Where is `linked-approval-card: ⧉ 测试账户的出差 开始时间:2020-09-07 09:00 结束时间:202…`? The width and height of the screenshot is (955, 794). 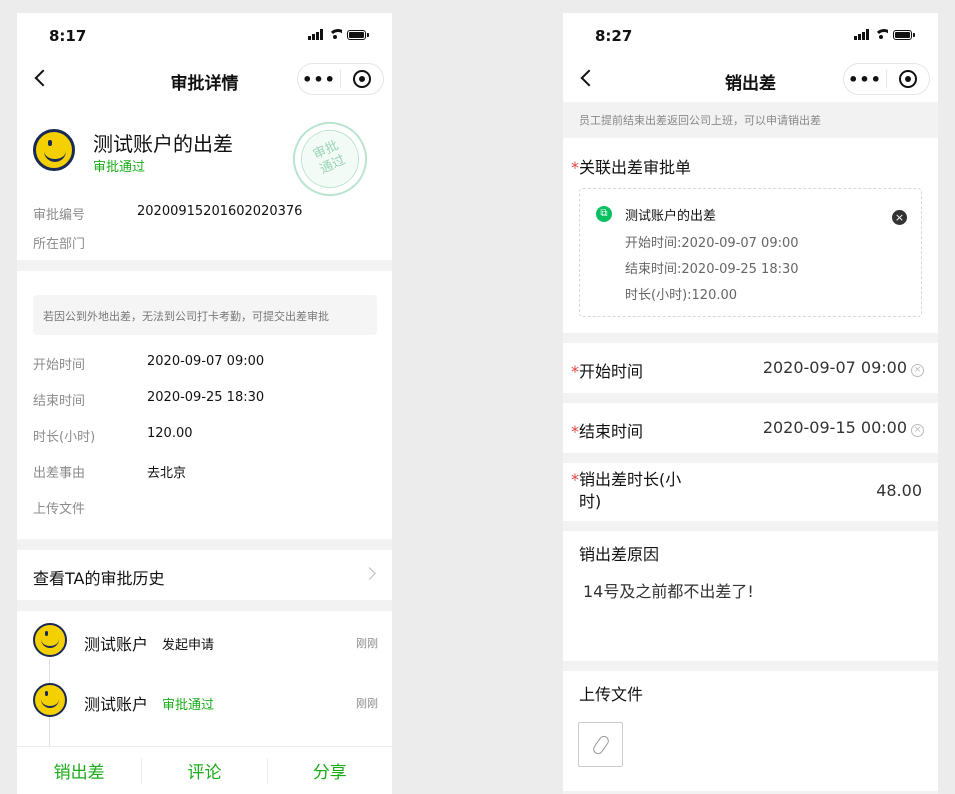
linked-approval-card: ⧉ 测试账户的出差 开始时间:2020-09-07 09:00 结束时间:202… is located at coordinates (750, 252).